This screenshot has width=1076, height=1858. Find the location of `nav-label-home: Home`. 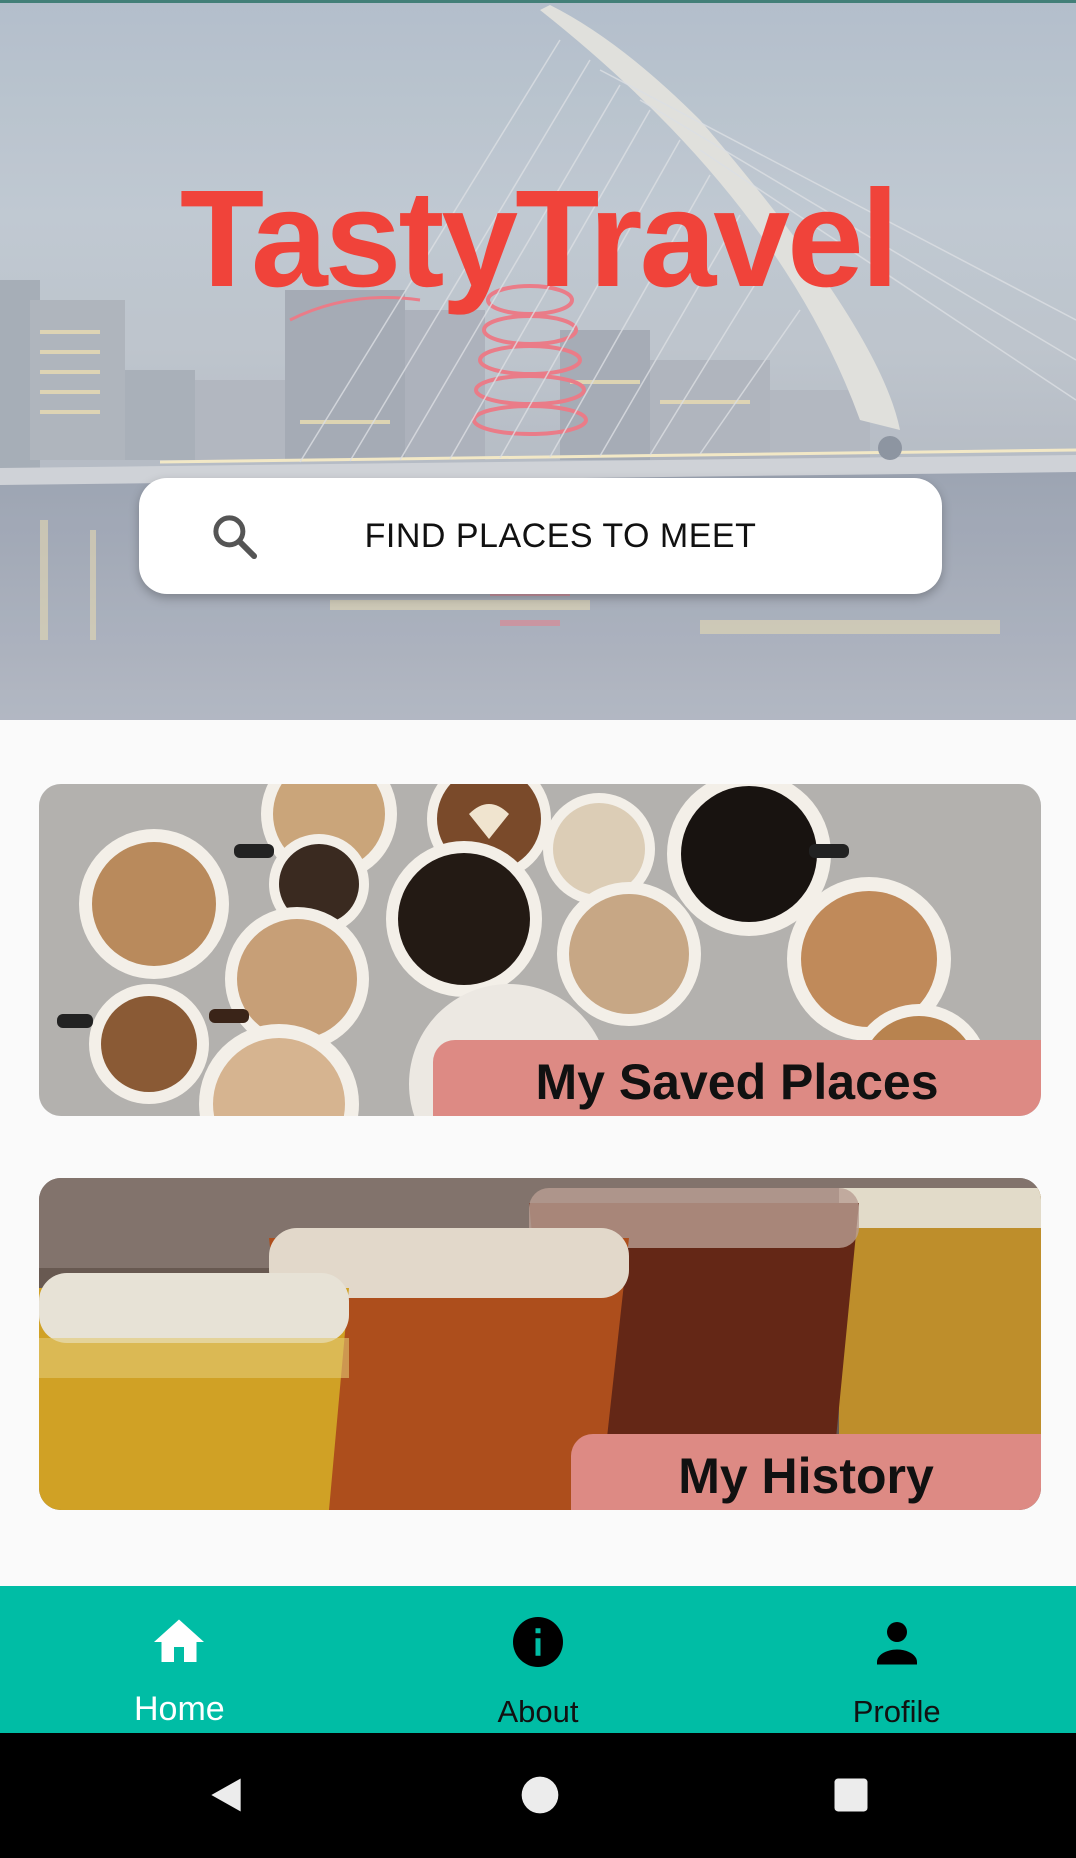

nav-label-home: Home is located at coordinates (179, 1709).